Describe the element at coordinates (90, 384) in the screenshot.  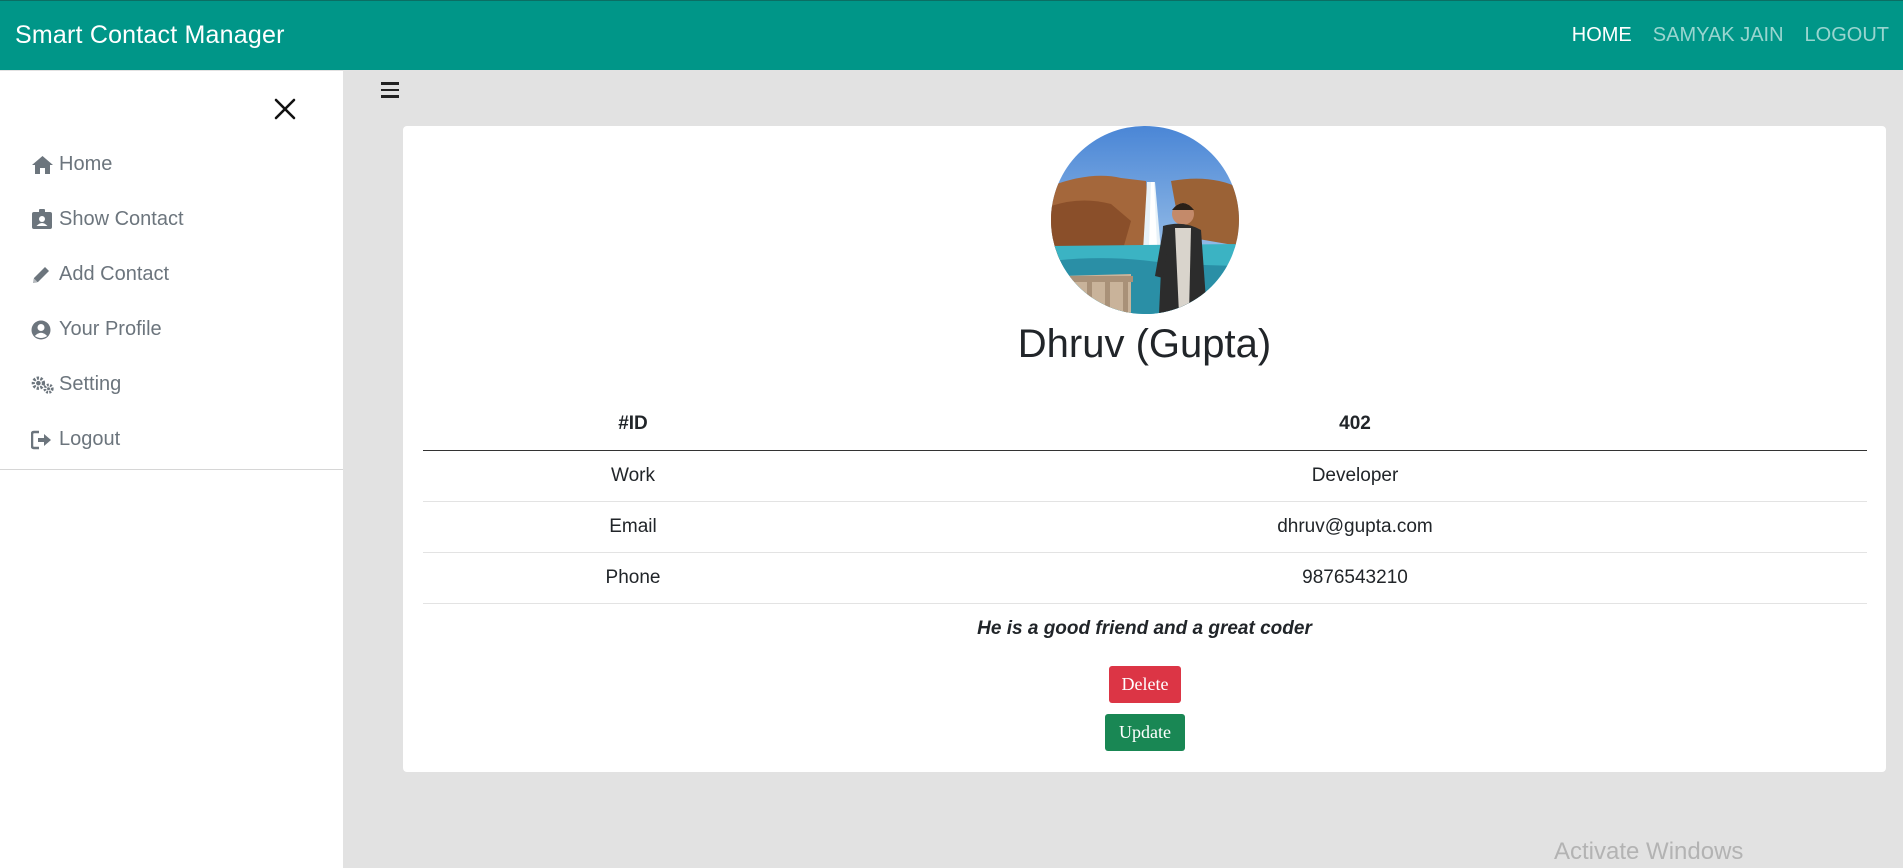
I see `sidebar-item-label: Setting` at that location.